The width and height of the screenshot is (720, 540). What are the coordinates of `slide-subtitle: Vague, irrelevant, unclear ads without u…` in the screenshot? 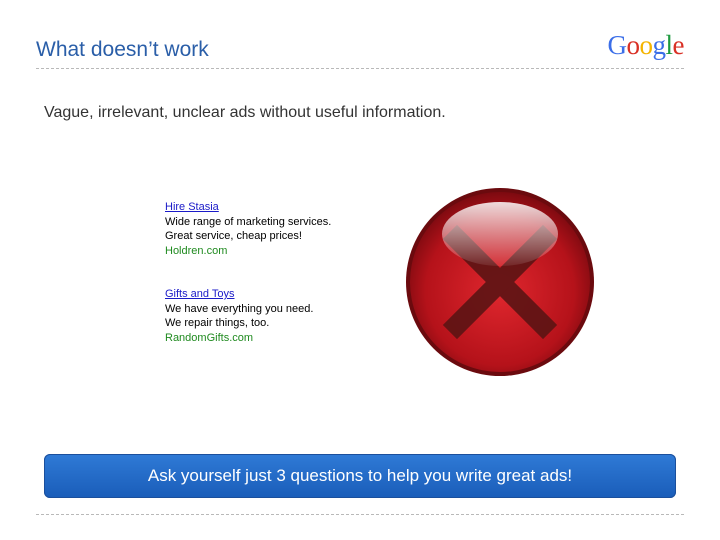 It's located at (245, 112).